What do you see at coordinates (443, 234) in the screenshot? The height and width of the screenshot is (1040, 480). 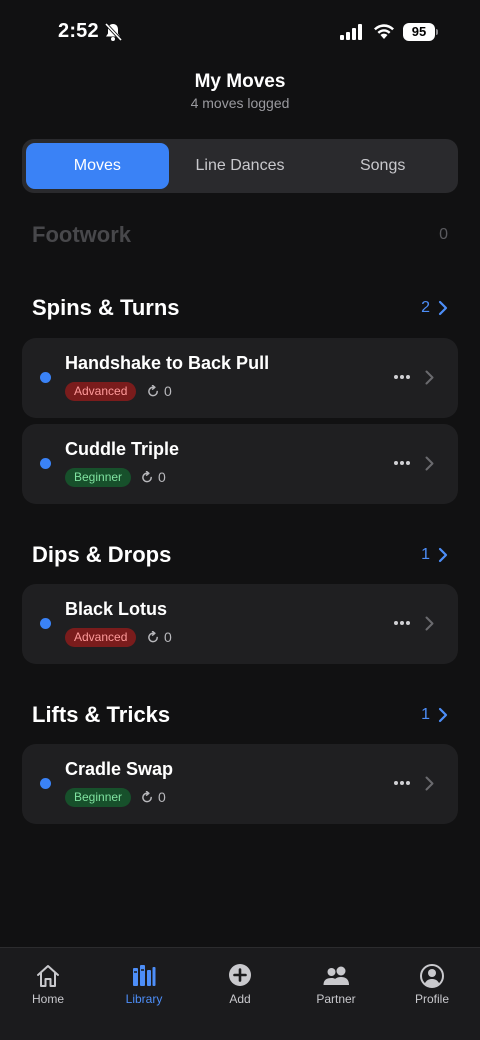 I see `section-count: 0` at bounding box center [443, 234].